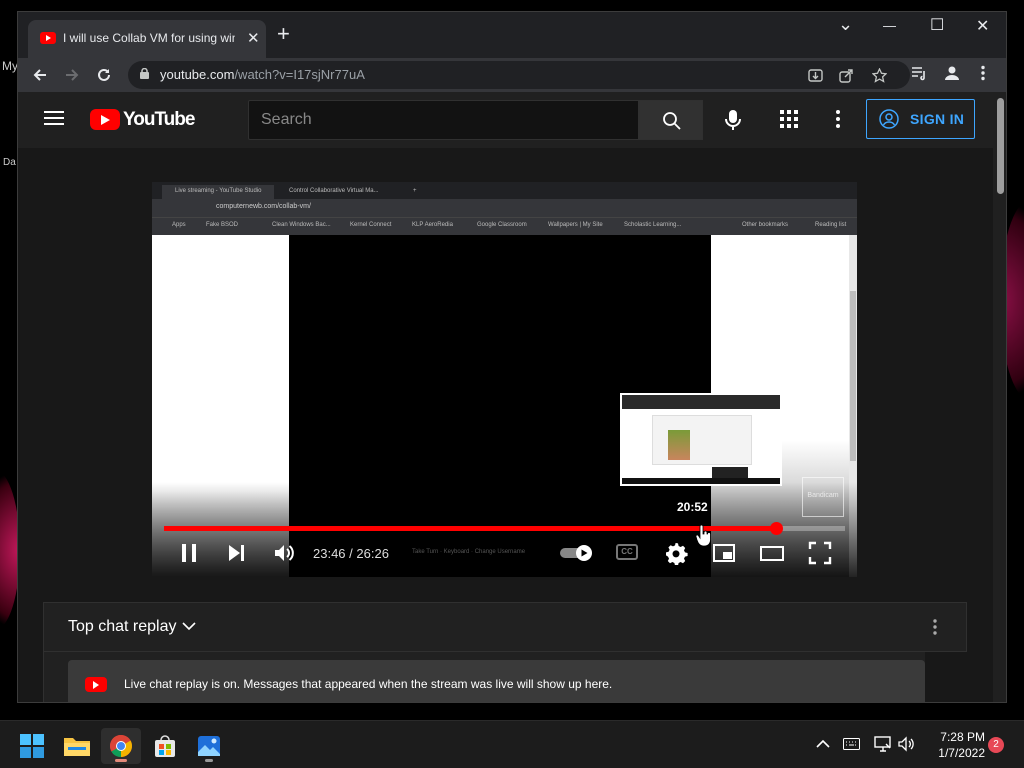 The image size is (1024, 768). Describe the element at coordinates (906, 744) in the screenshot. I see `volume-tray-icon` at that location.